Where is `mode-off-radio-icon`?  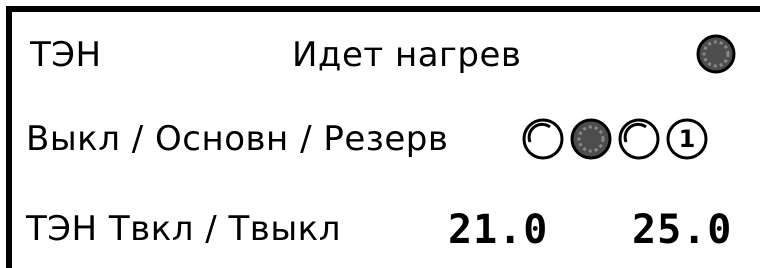
mode-off-radio-icon is located at coordinates (543, 139).